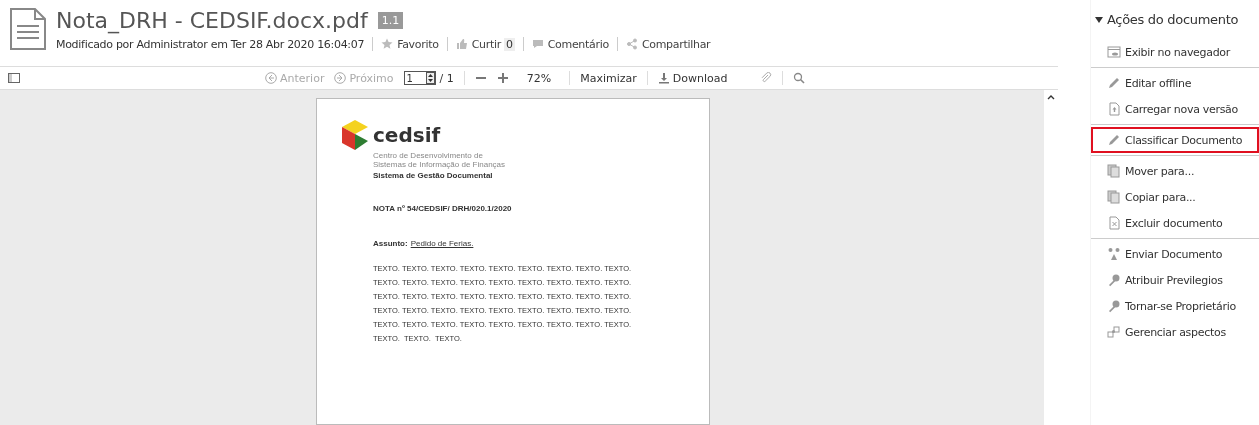 This screenshot has width=1259, height=425. Describe the element at coordinates (539, 78) in the screenshot. I see `zoom-level: 72%` at that location.